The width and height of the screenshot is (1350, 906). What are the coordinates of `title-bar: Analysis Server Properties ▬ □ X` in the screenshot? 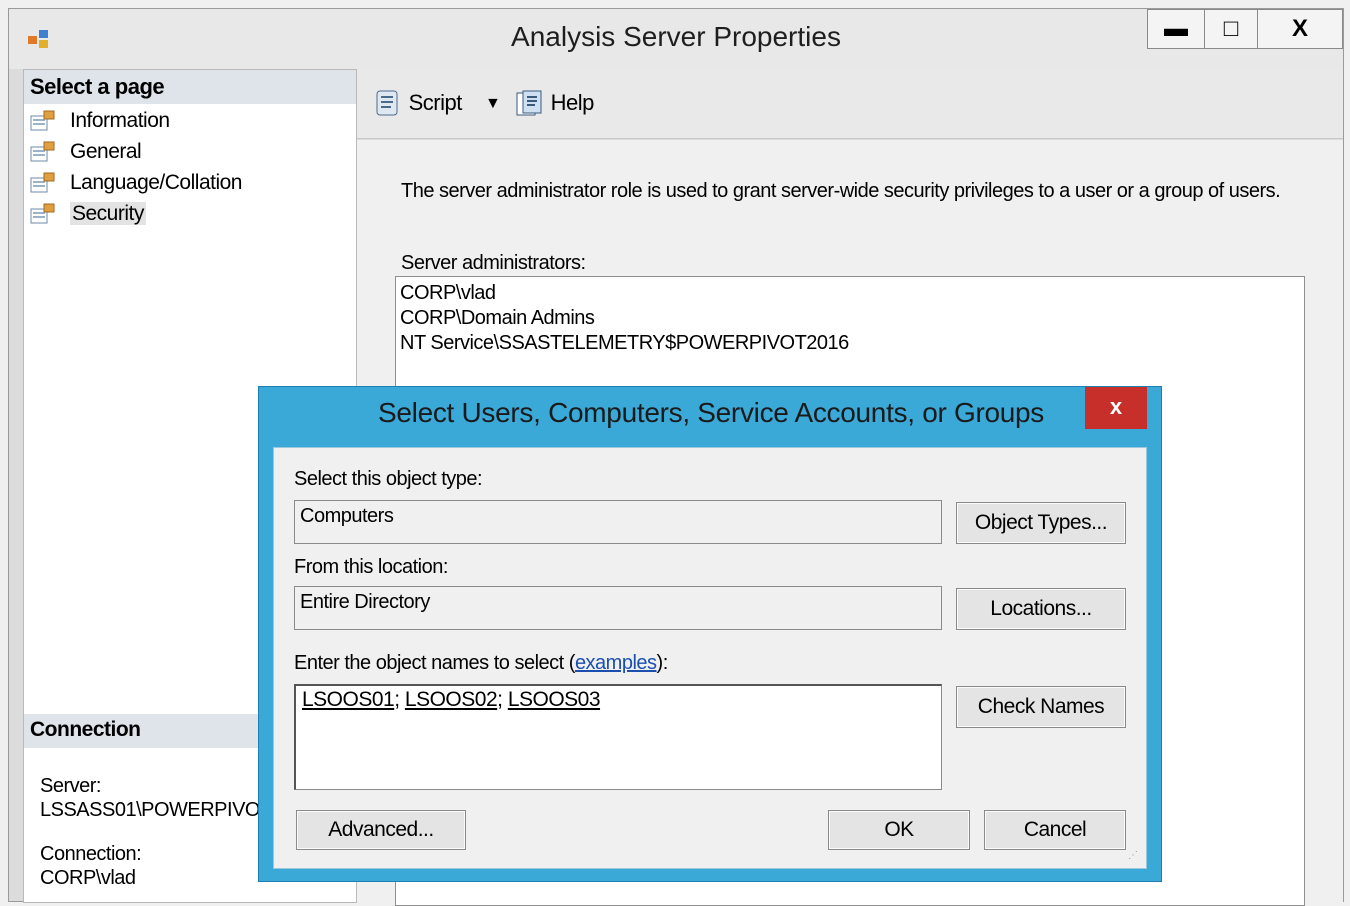 It's located at (676, 39).